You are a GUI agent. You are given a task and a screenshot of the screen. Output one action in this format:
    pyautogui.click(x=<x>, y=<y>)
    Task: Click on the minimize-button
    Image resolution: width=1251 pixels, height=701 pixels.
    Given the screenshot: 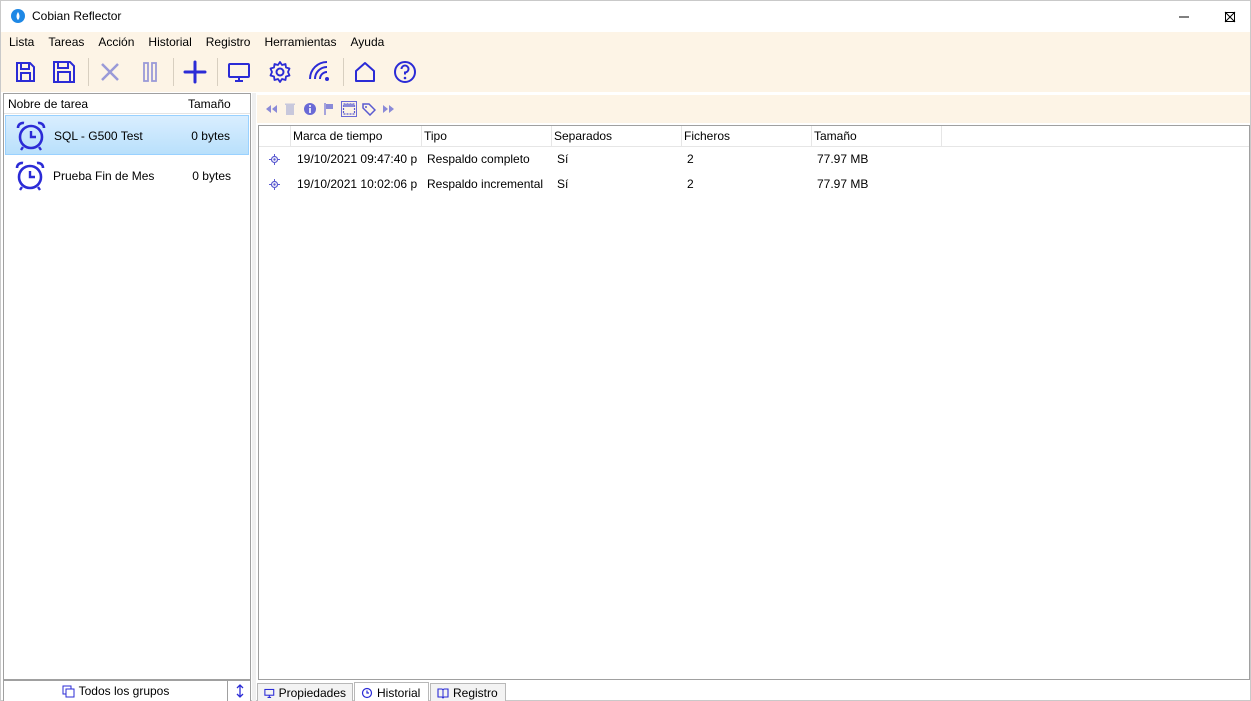 What is the action you would take?
    pyautogui.click(x=1184, y=16)
    